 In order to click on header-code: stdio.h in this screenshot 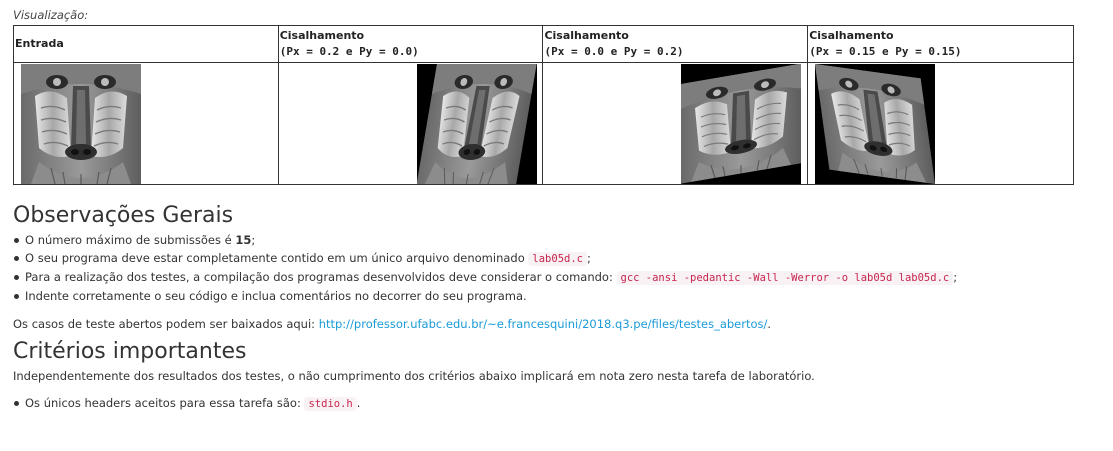, I will do `click(330, 404)`.